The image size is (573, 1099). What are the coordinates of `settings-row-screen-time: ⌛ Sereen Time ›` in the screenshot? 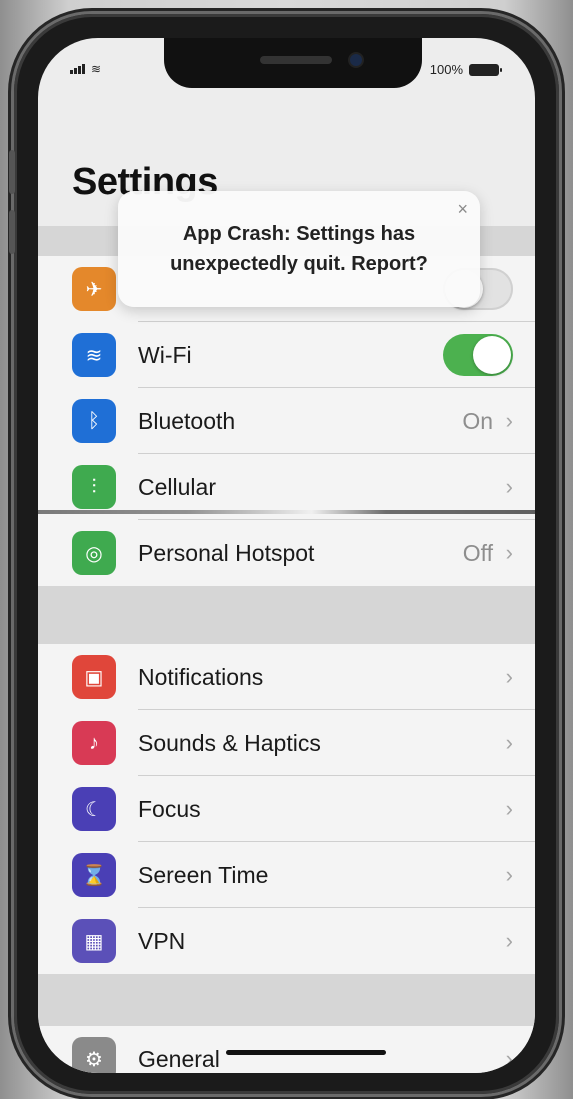 It's located at (286, 875).